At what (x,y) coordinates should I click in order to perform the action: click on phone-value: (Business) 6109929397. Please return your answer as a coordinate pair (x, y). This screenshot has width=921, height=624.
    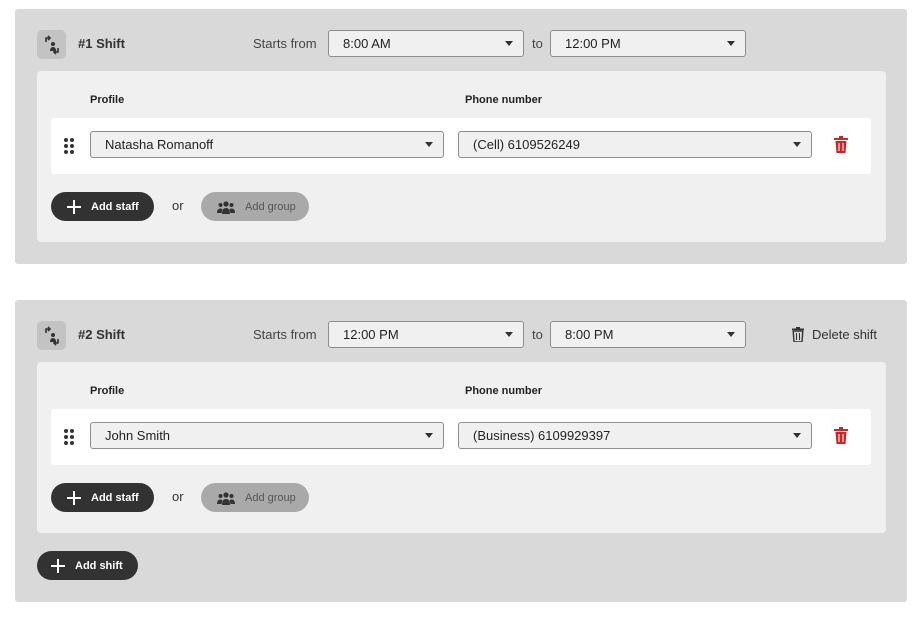
    Looking at the image, I should click on (542, 435).